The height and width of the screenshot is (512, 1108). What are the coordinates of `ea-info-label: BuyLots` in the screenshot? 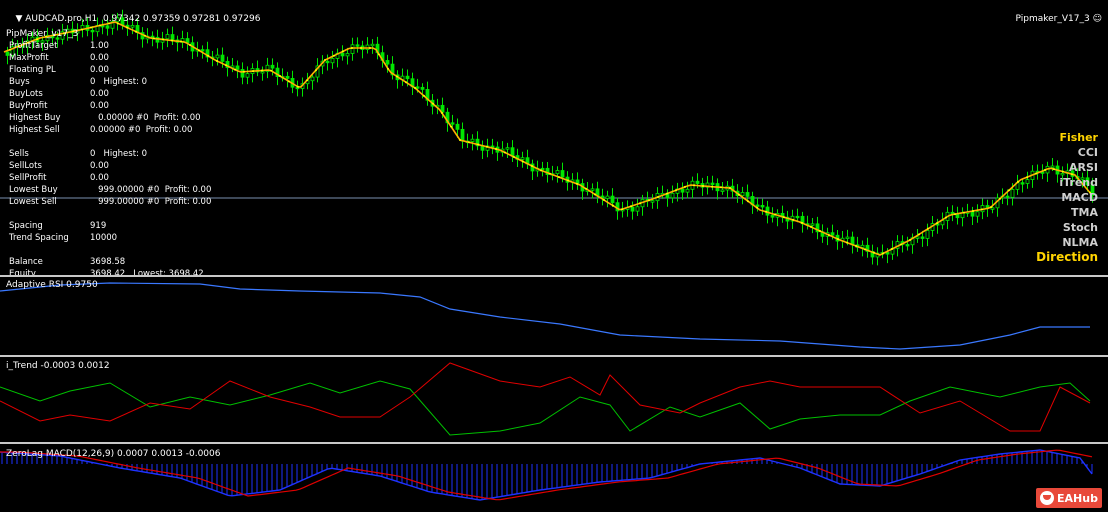 It's located at (26, 94).